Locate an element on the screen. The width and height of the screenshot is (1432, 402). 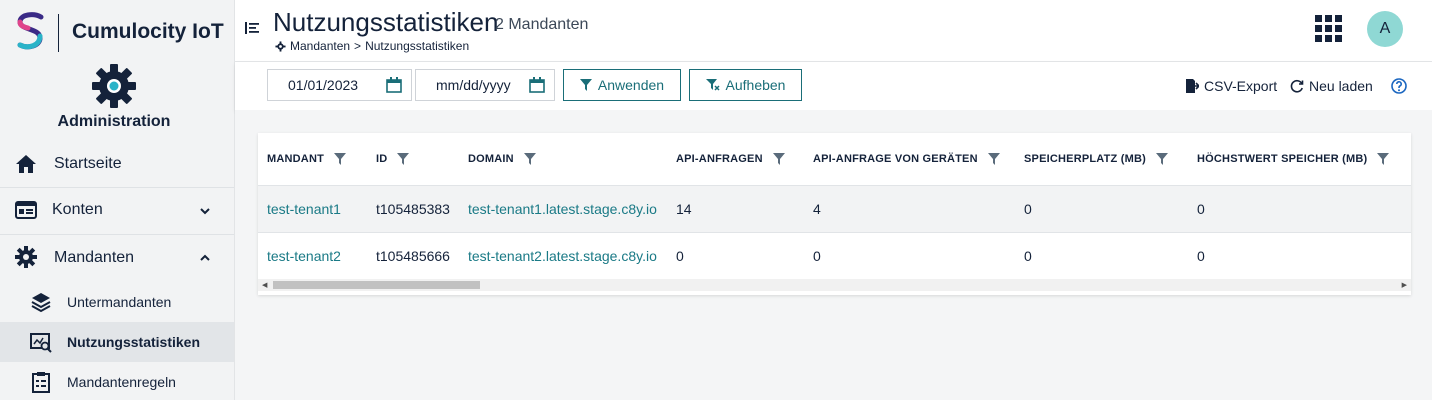
app-section-title: Administration is located at coordinates (114, 121).